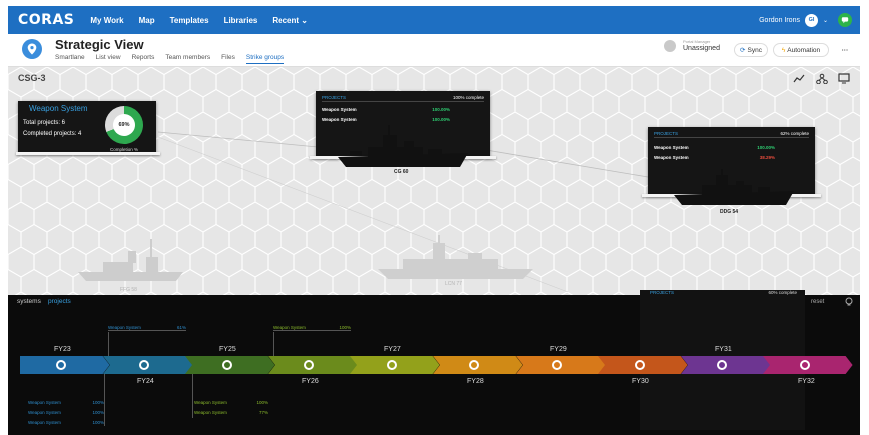  Describe the element at coordinates (734, 187) in the screenshot. I see `ship-silhouette-ddg54` at that location.